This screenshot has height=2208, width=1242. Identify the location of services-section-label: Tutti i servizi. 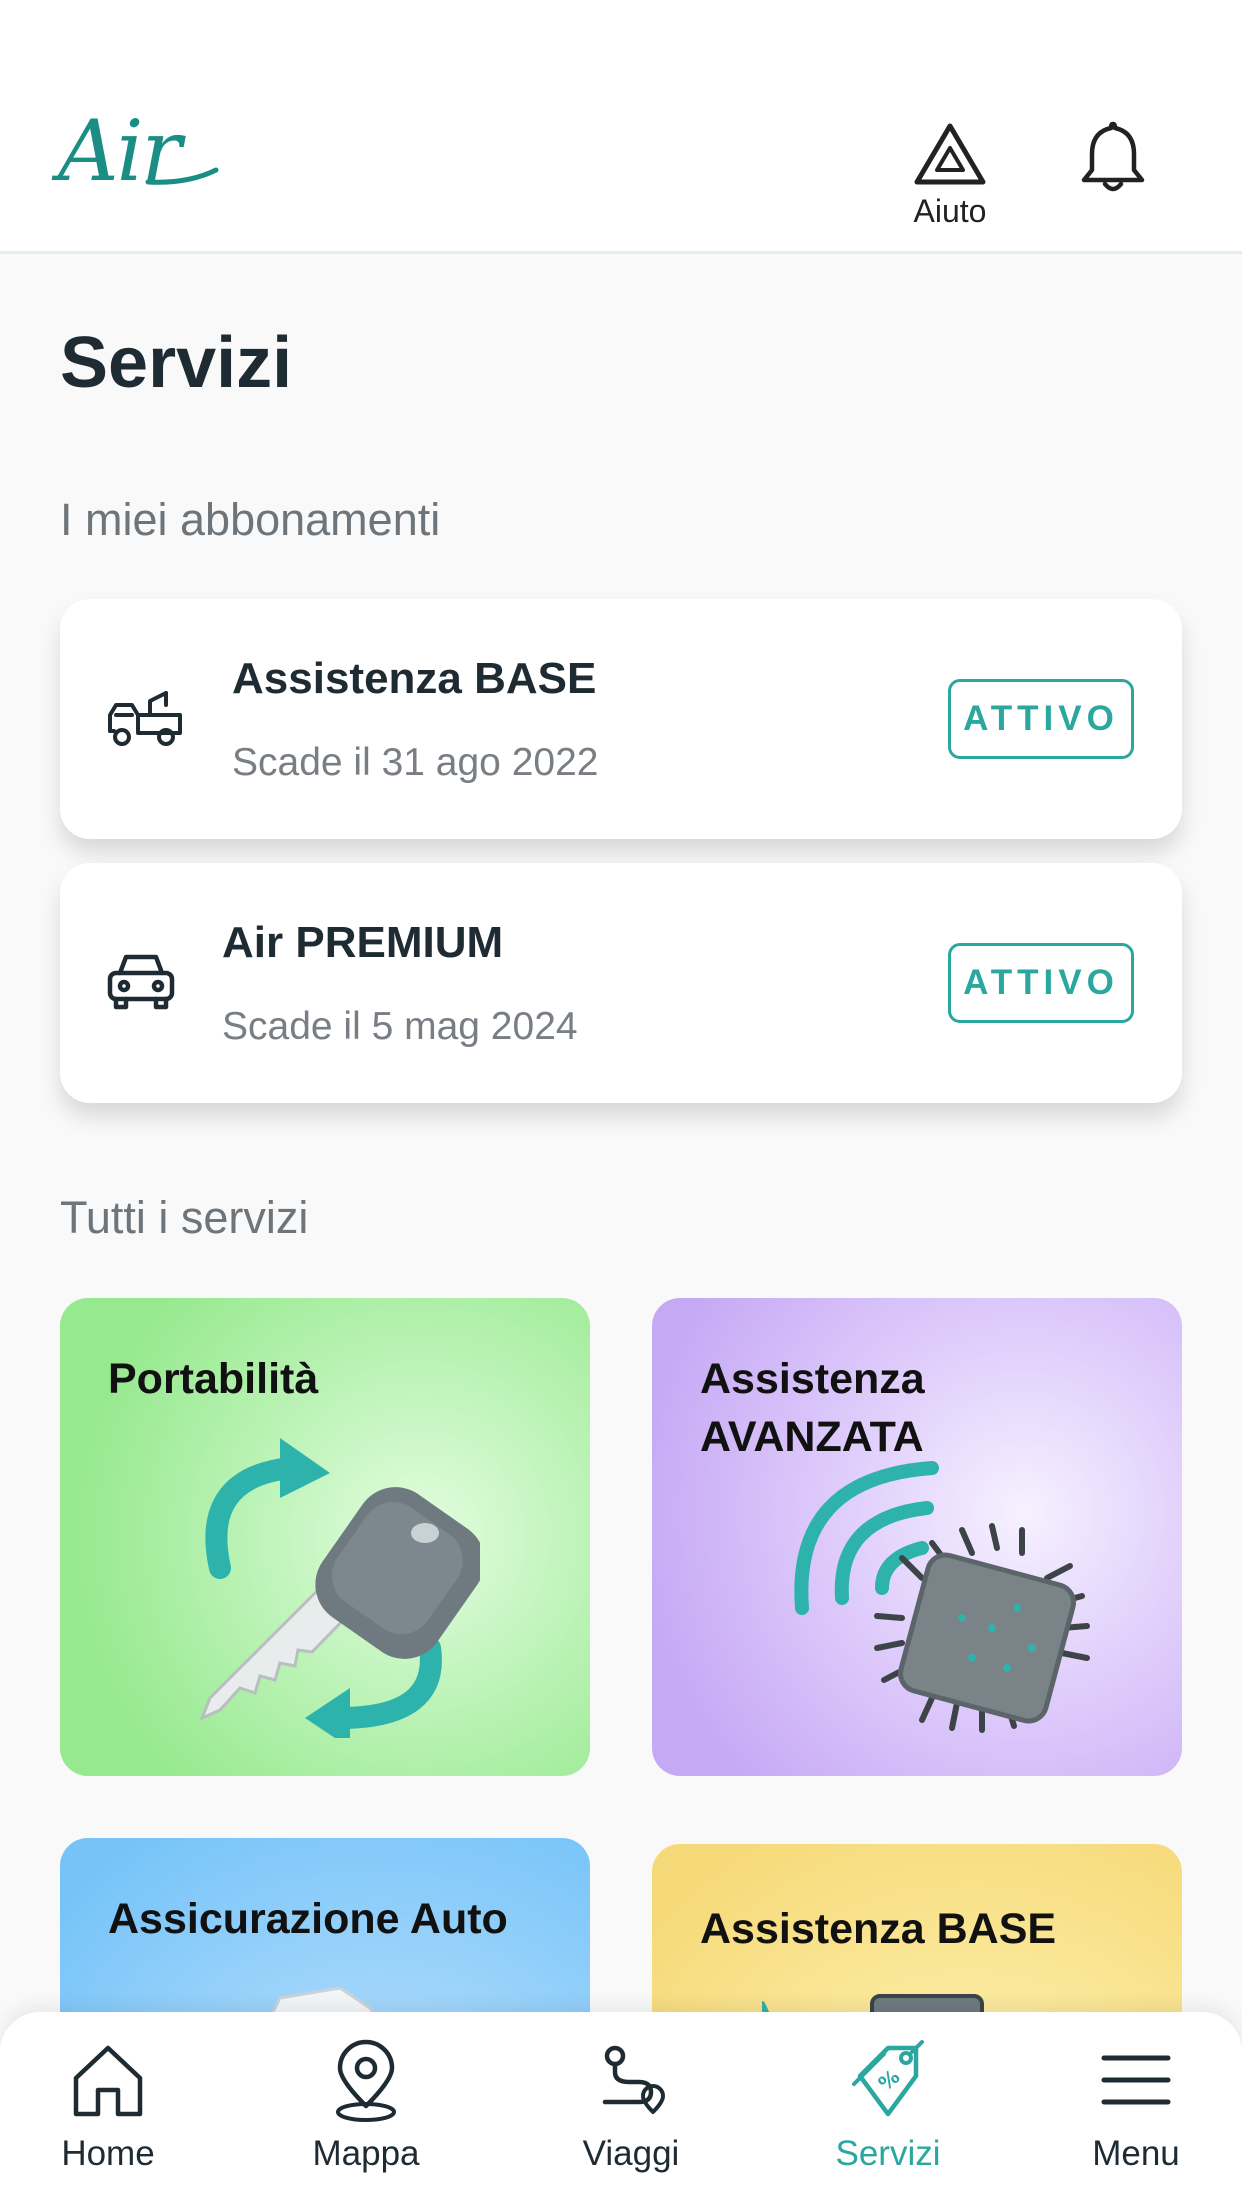
(184, 1217).